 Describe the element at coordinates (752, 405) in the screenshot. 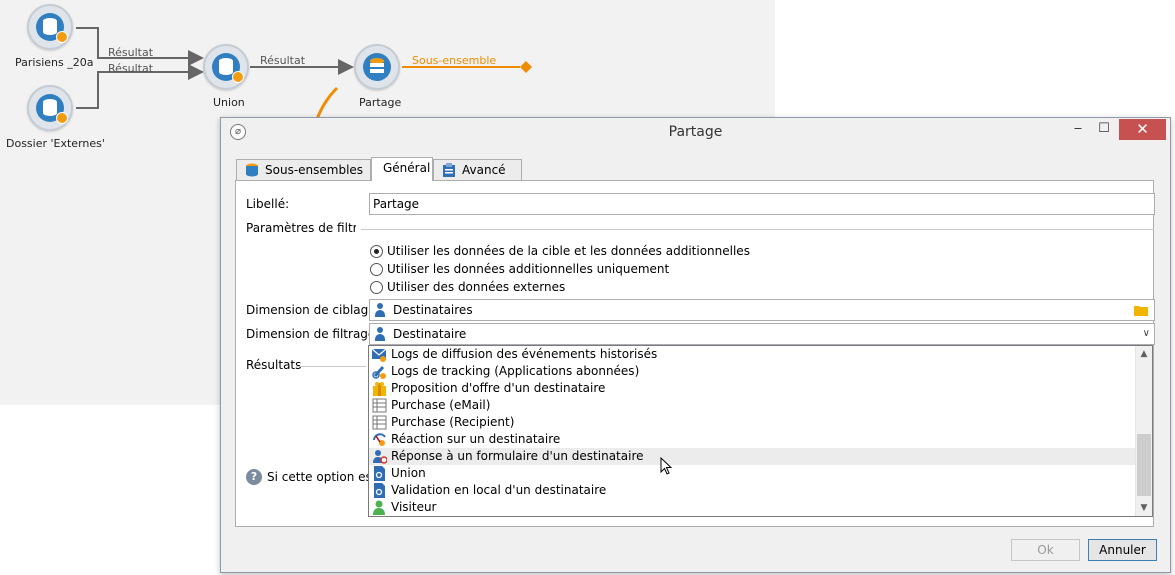

I see `dropdown-item: Purchase (eMail)` at that location.